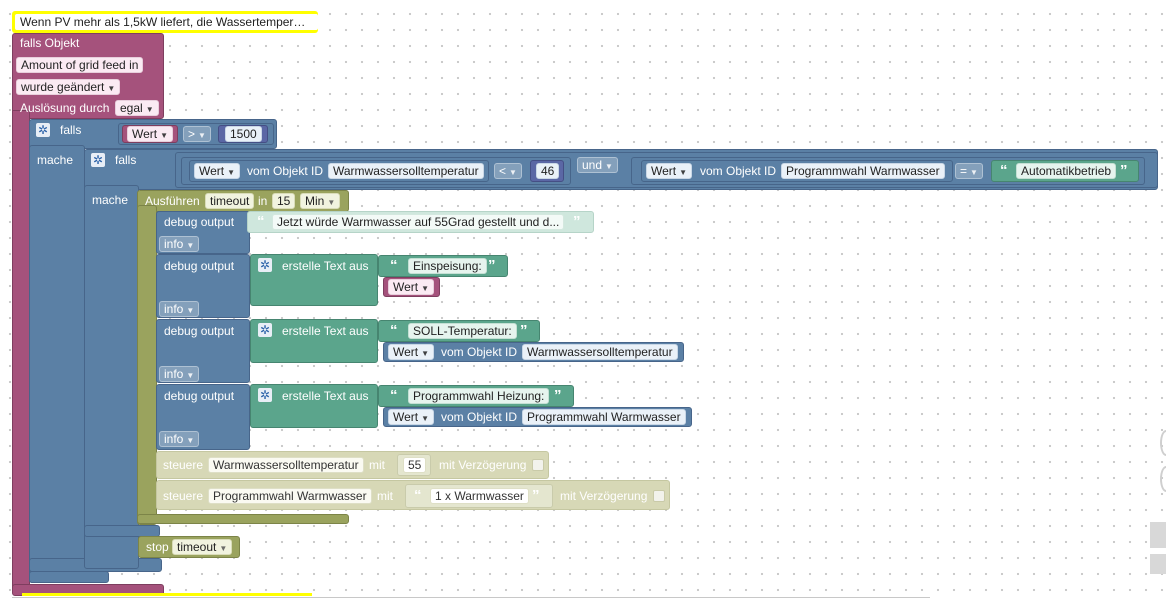  Describe the element at coordinates (548, 171) in the screenshot. I see `cond1-value-number: 46` at that location.